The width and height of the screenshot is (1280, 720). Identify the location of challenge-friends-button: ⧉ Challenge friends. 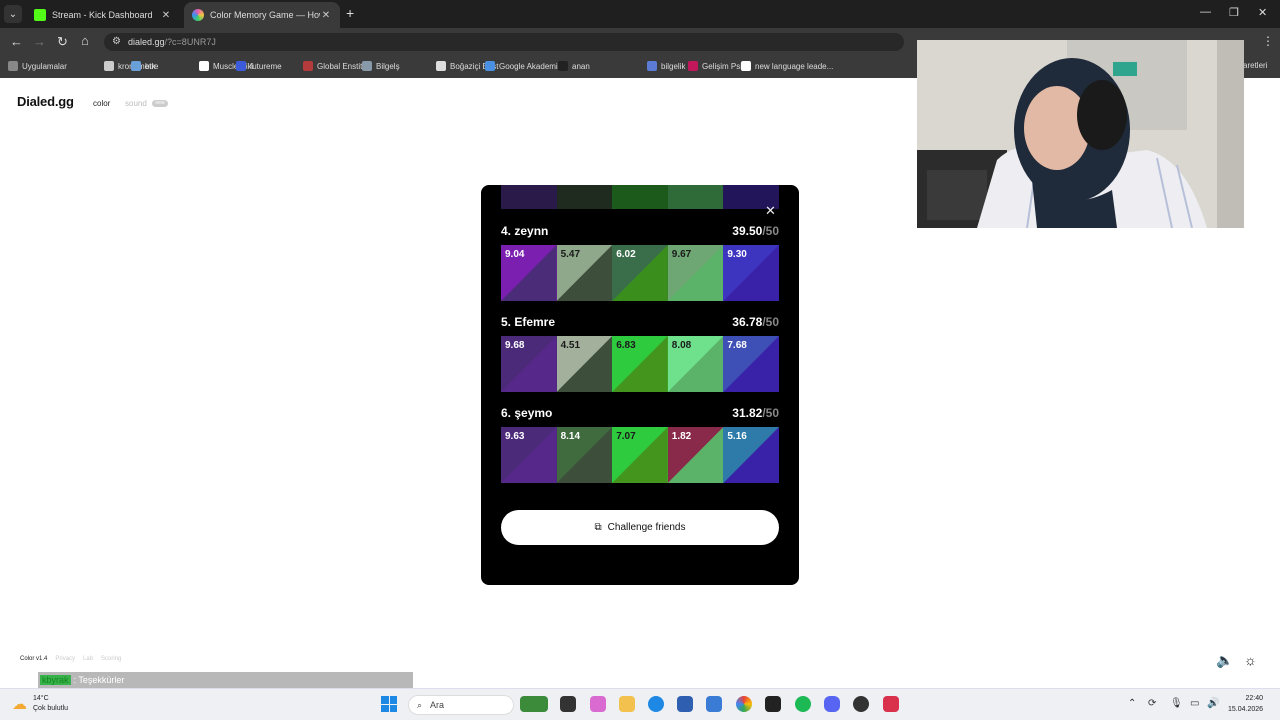
(640, 527).